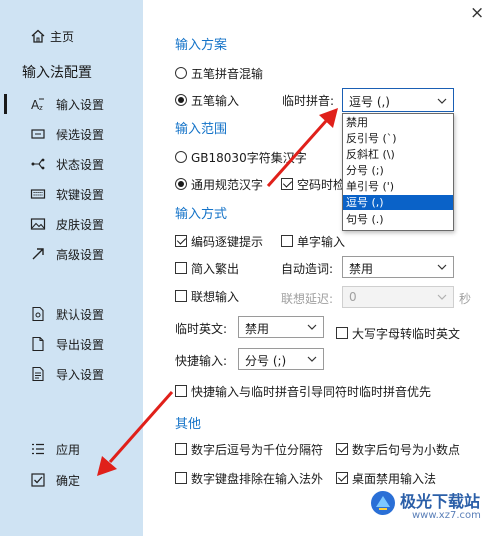 This screenshot has width=499, height=536. What do you see at coordinates (440, 501) in the screenshot?
I see `watermark-name: 极光下载站` at bounding box center [440, 501].